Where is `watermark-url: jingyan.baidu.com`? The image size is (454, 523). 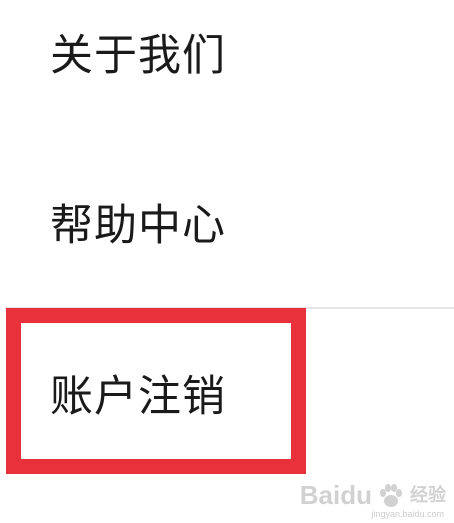 watermark-url: jingyan.baidu.com is located at coordinates (407, 514).